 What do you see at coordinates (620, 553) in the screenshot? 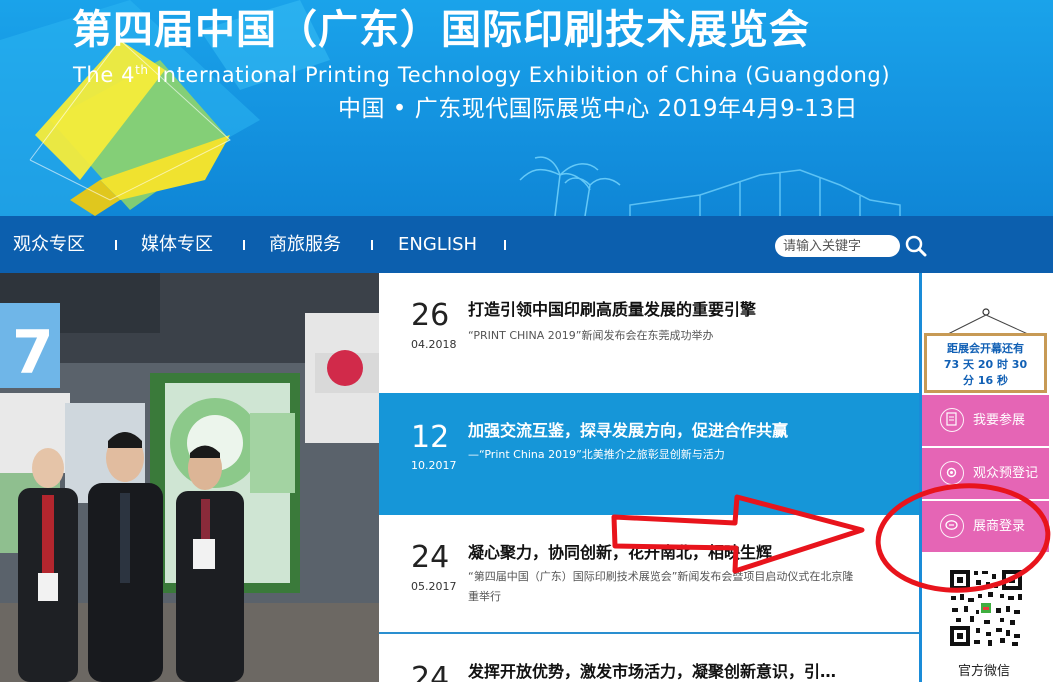
I see `news-title: 凝心聚力，协同创新，花开南北，相映生辉` at bounding box center [620, 553].